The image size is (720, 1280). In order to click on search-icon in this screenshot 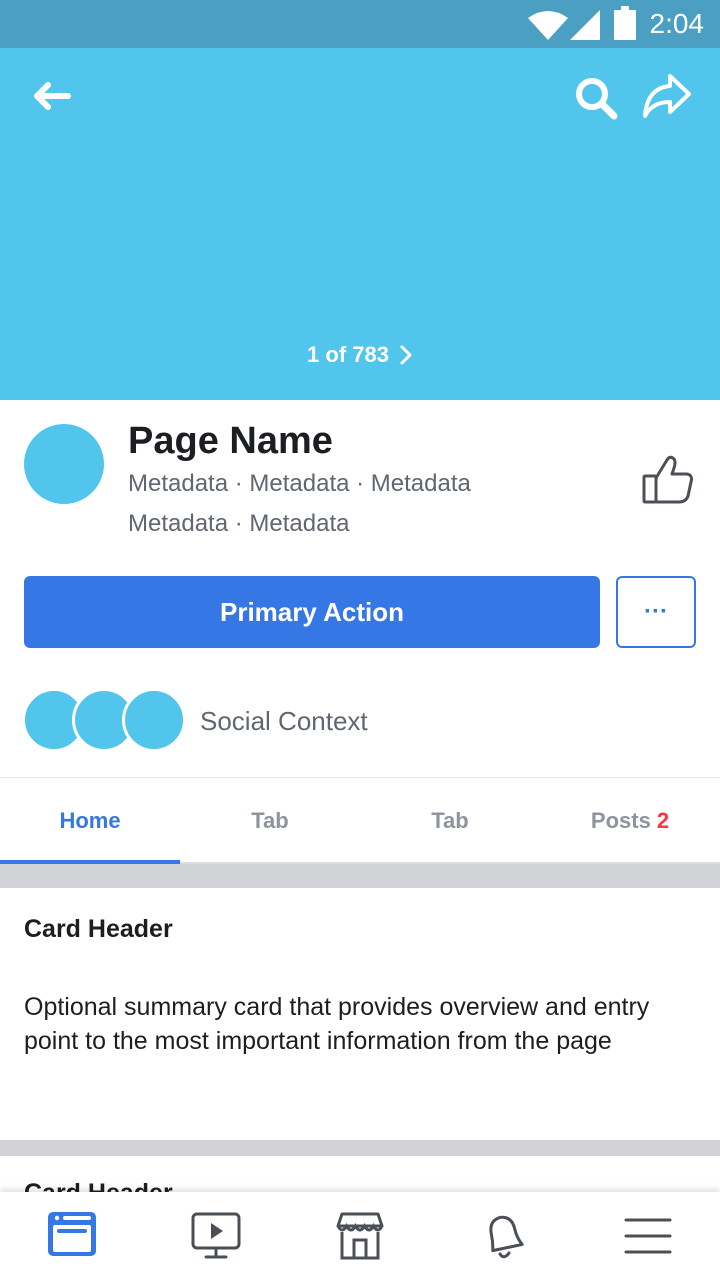, I will do `click(596, 98)`.